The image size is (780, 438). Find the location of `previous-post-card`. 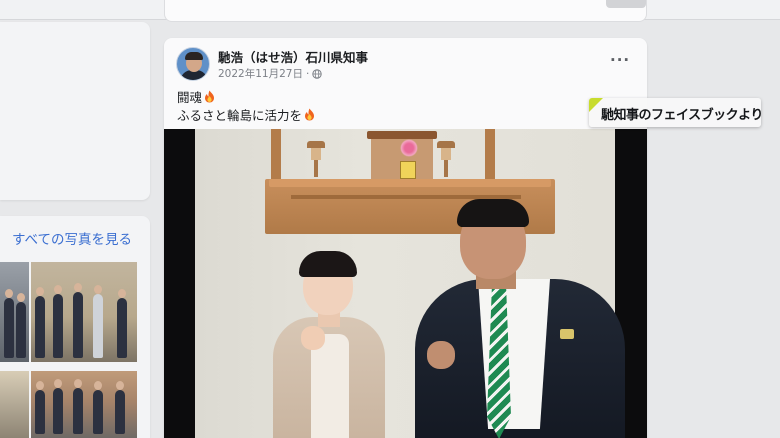

previous-post-card is located at coordinates (405, 11).